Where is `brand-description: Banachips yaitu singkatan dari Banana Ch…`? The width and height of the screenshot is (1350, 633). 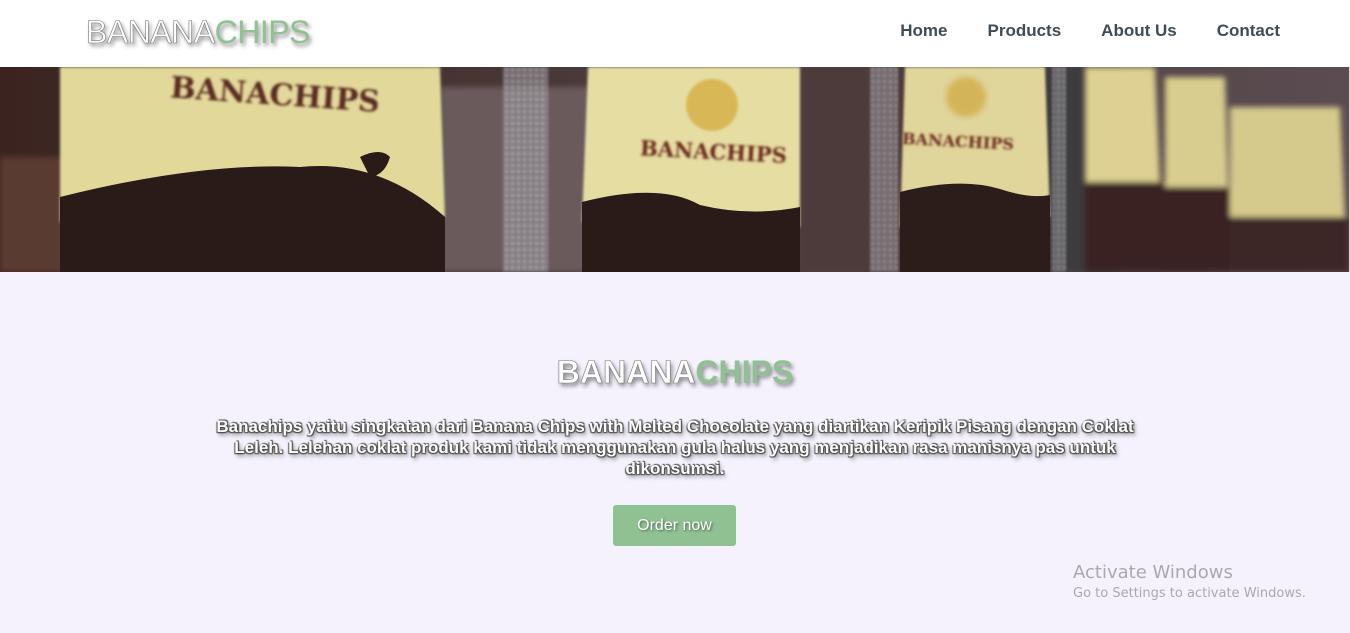
brand-description: Banachips yaitu singkatan dari Banana Ch… is located at coordinates (675, 447).